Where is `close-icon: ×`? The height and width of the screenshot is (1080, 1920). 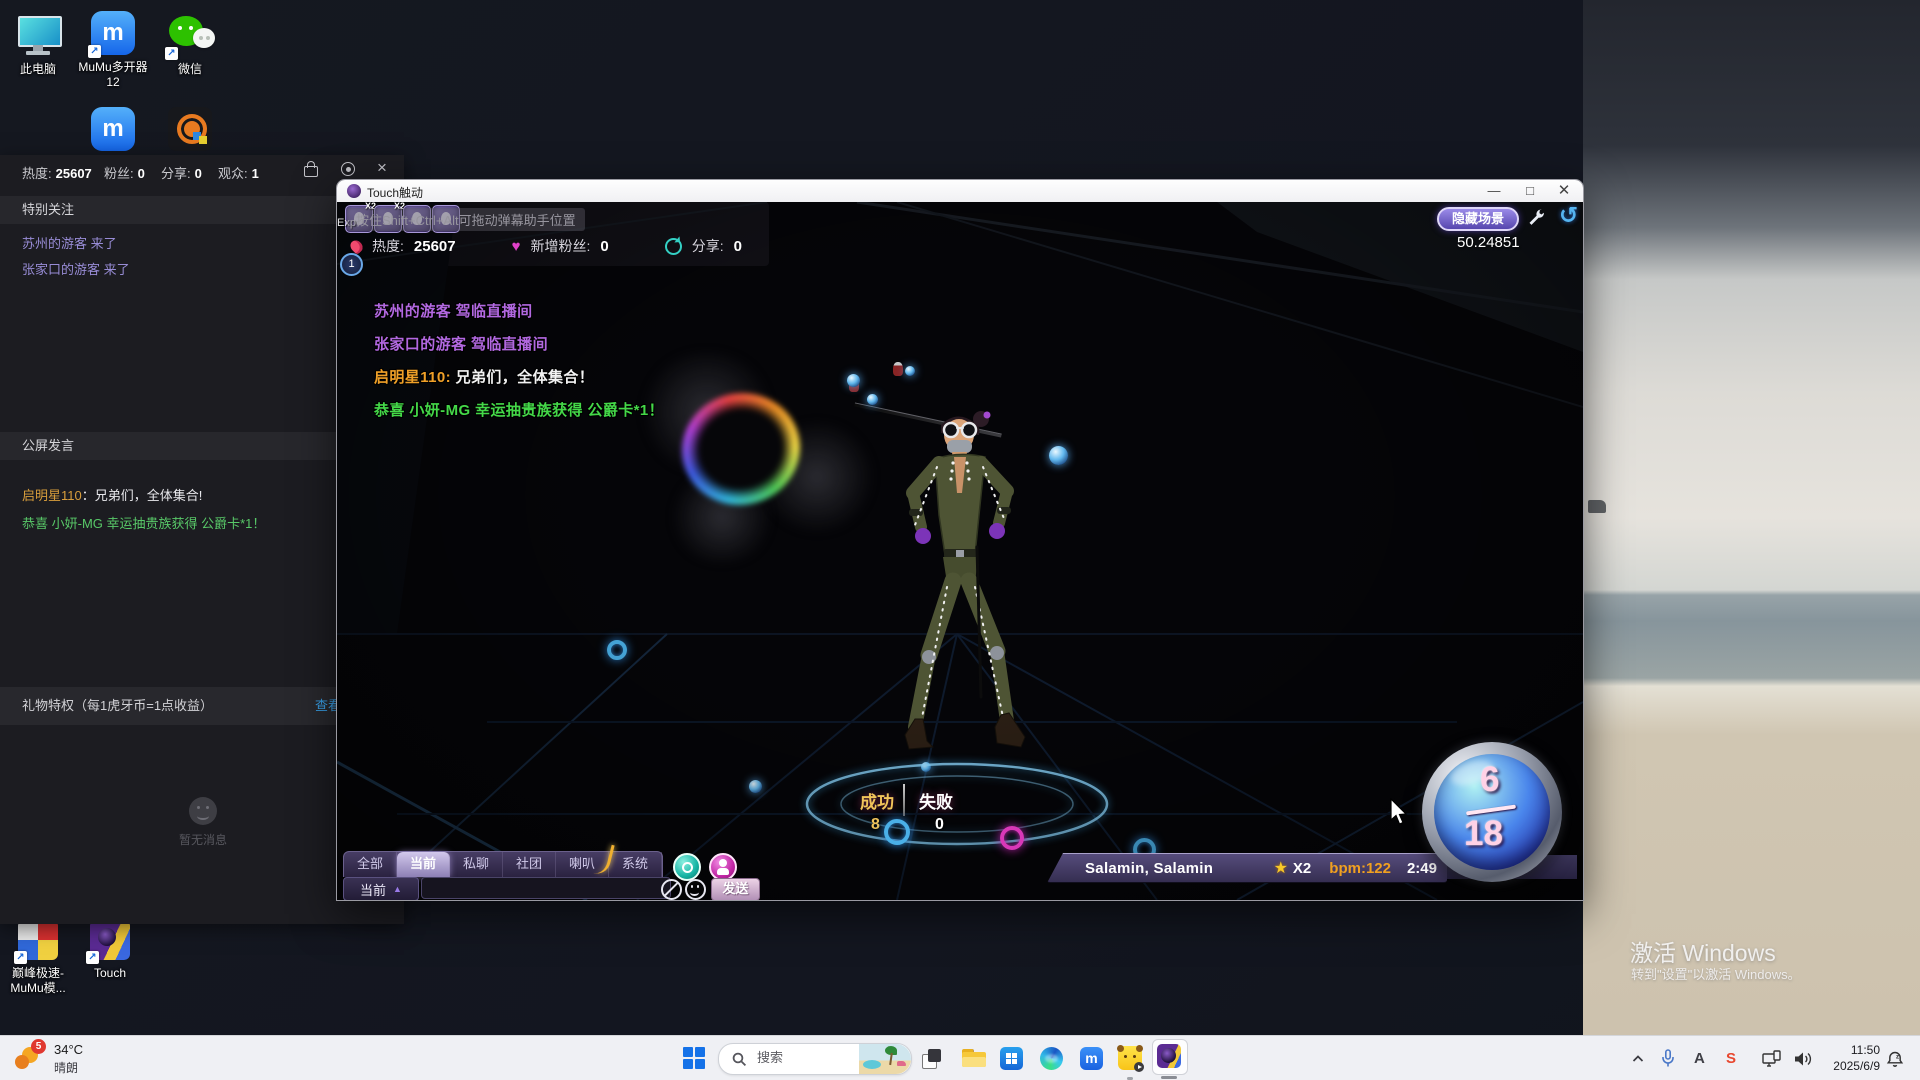
close-icon: × is located at coordinates (382, 167).